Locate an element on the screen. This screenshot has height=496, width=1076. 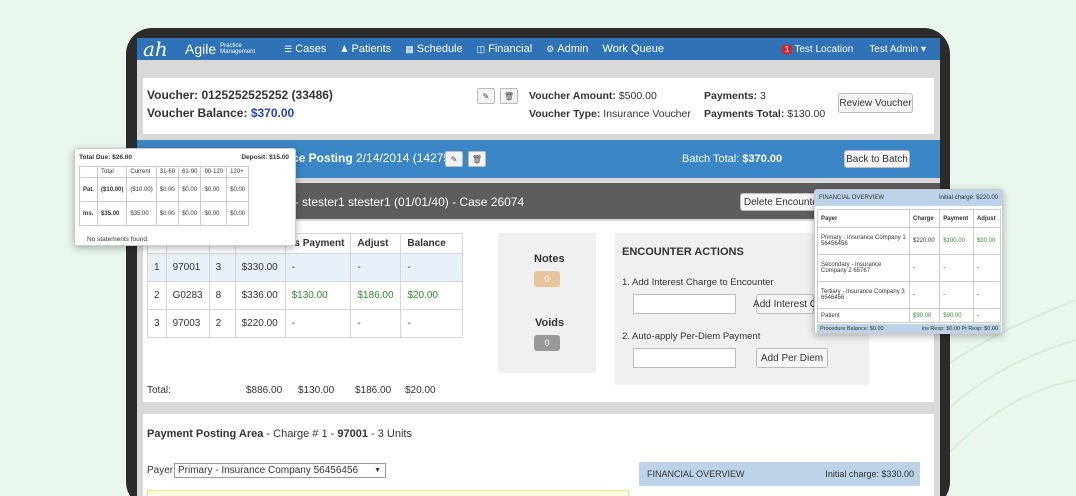
nav-work-queue: Work Queue is located at coordinates (633, 49).